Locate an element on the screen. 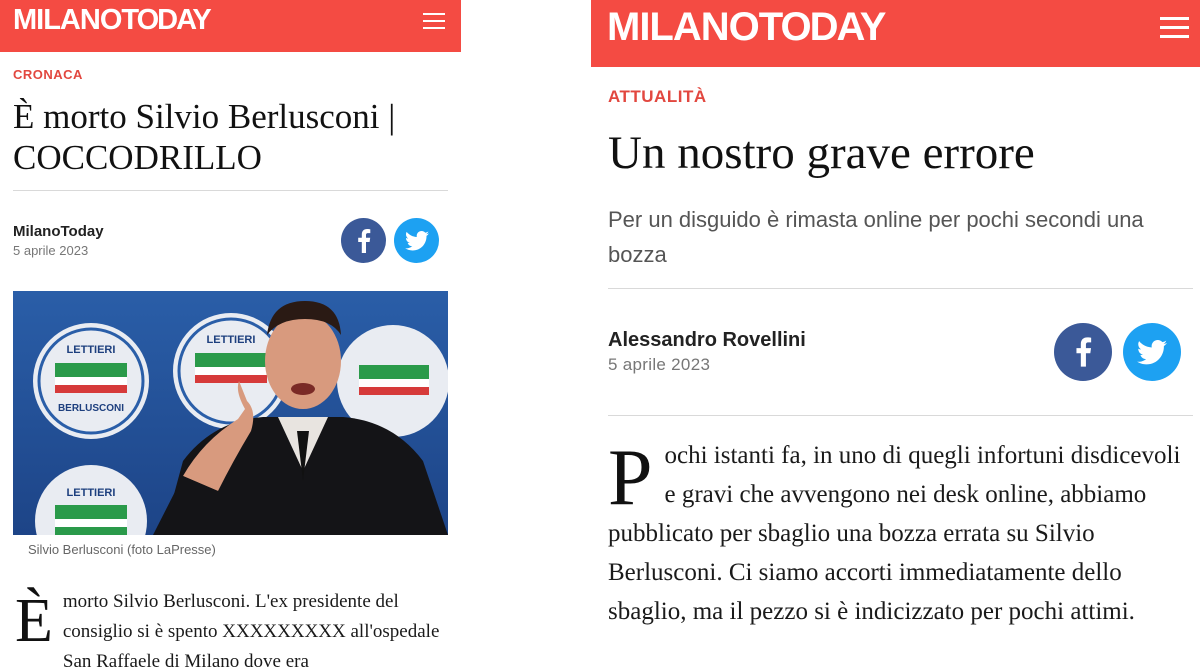 This screenshot has width=1200, height=670. article-photo: LETTIERI BERLUSCONI LETTIERI LETTIERI is located at coordinates (230, 413).